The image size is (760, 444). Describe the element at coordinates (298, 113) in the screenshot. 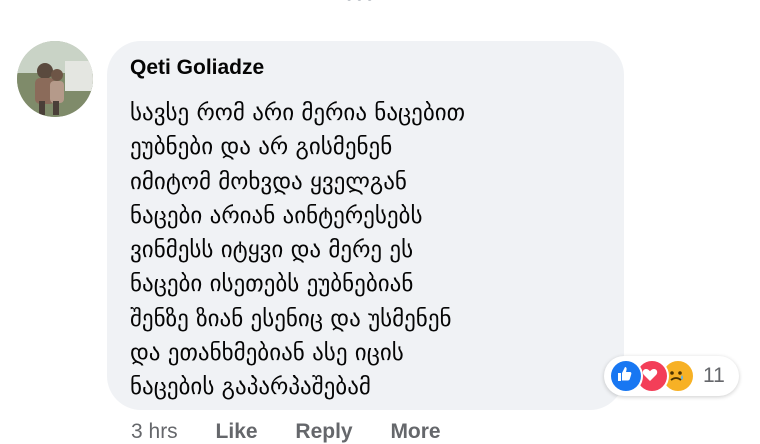

I see `comment-text-line: სავსე რომ არი მერია ნაცებით` at that location.